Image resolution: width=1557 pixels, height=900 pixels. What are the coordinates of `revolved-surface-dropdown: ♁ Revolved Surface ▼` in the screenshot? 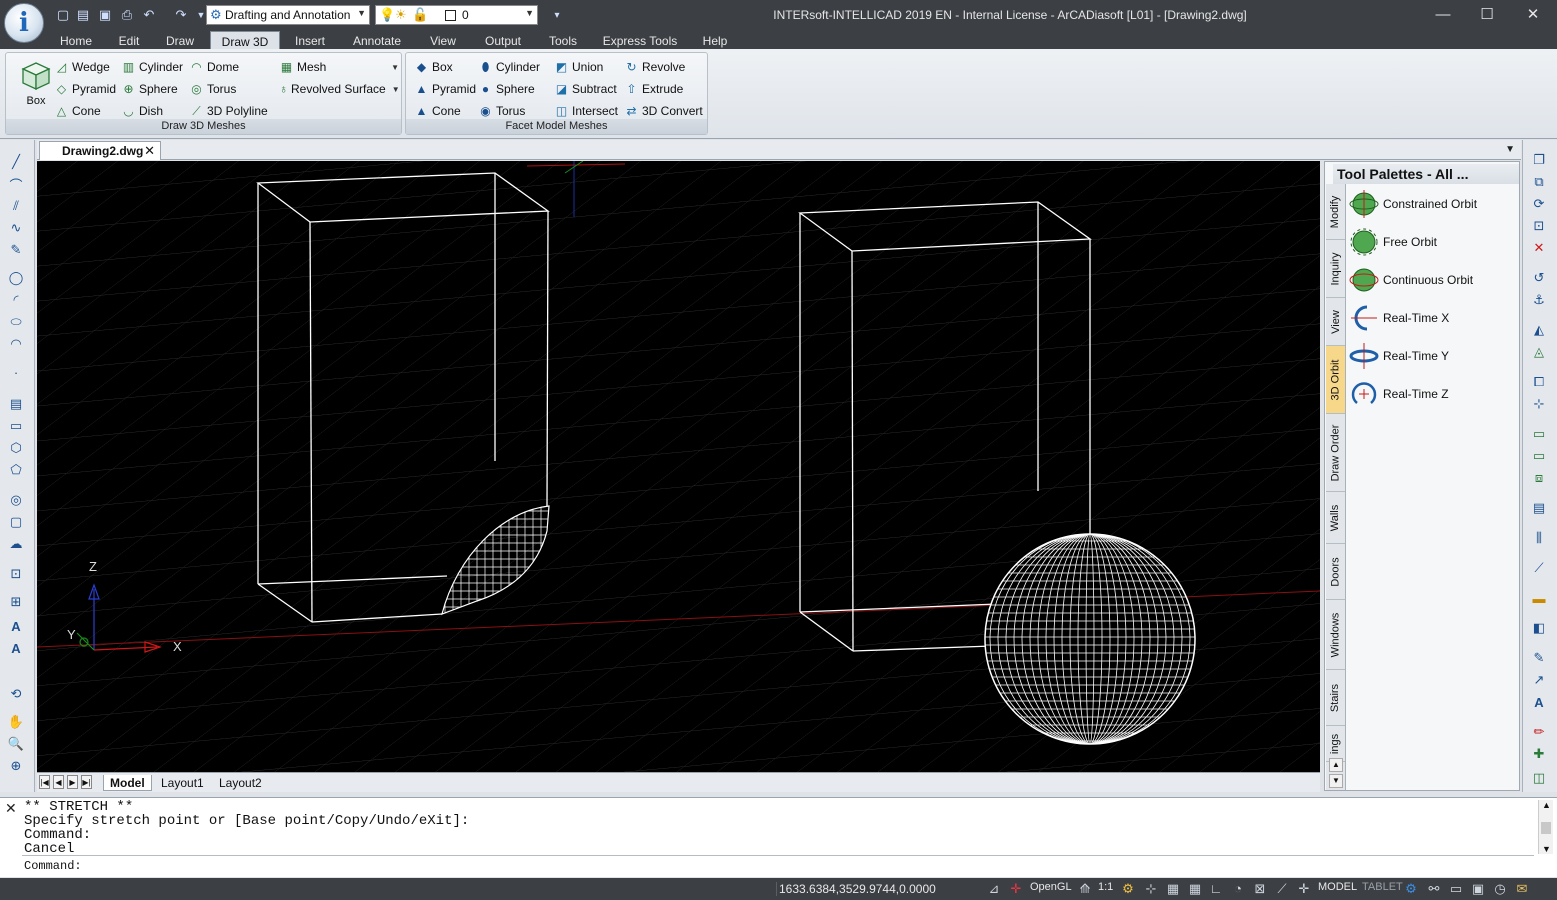 It's located at (339, 89).